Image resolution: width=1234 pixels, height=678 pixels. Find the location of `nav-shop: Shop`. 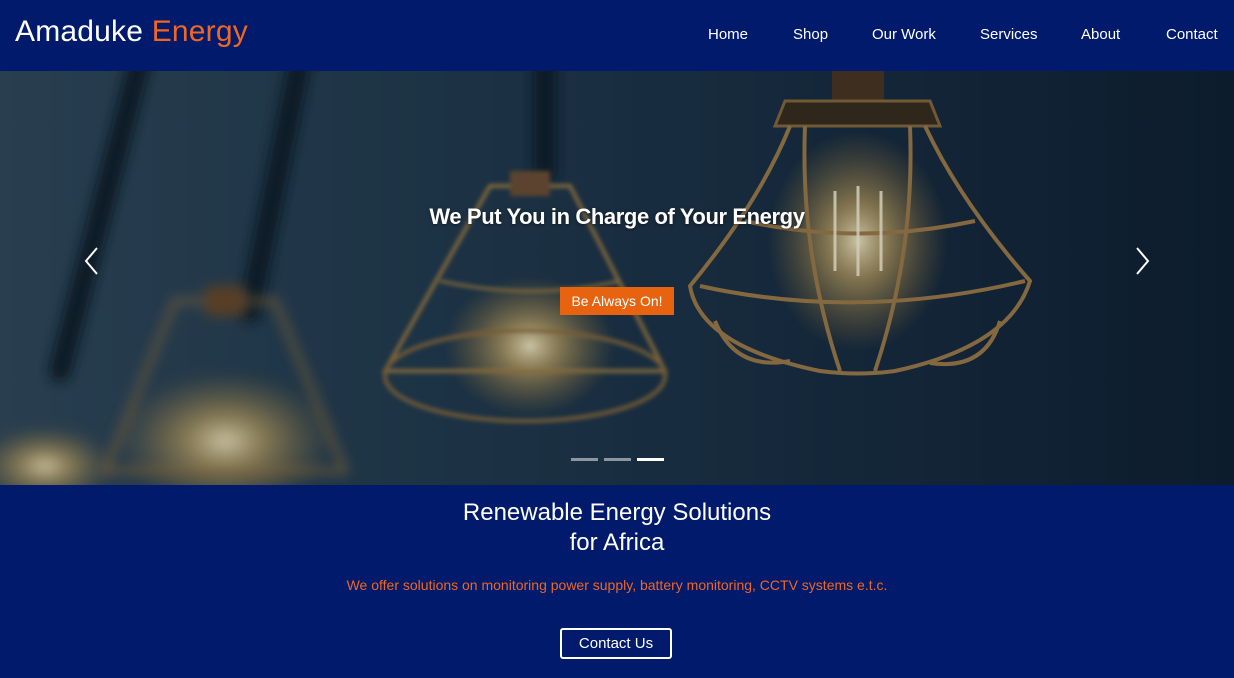

nav-shop: Shop is located at coordinates (810, 35).